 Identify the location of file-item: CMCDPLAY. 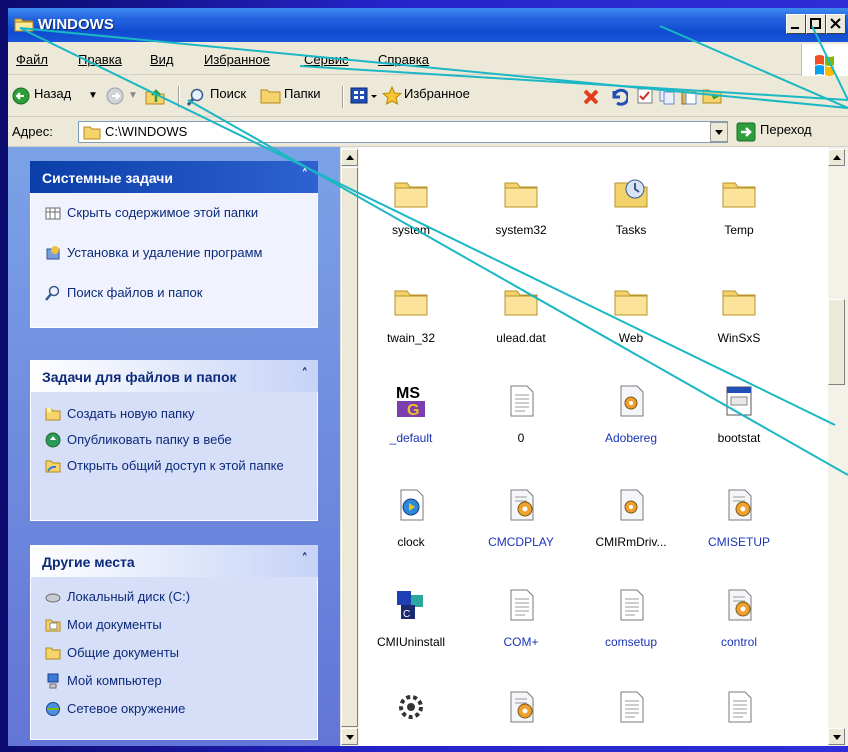
(521, 537).